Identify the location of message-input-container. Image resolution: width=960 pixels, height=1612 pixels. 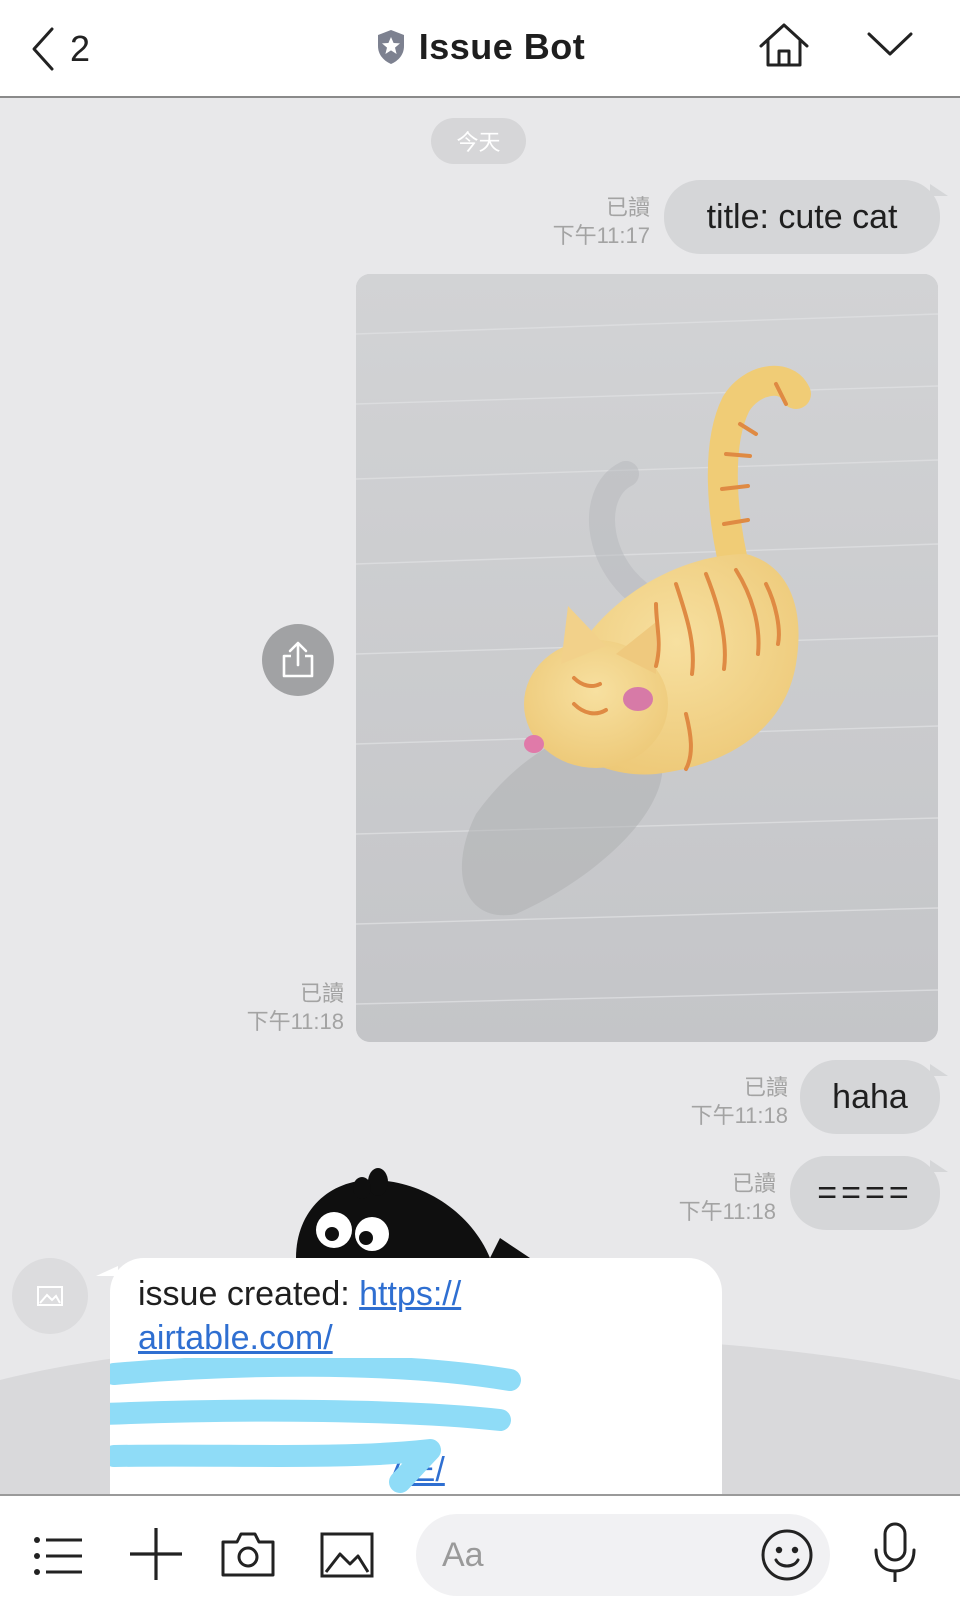
(623, 1555).